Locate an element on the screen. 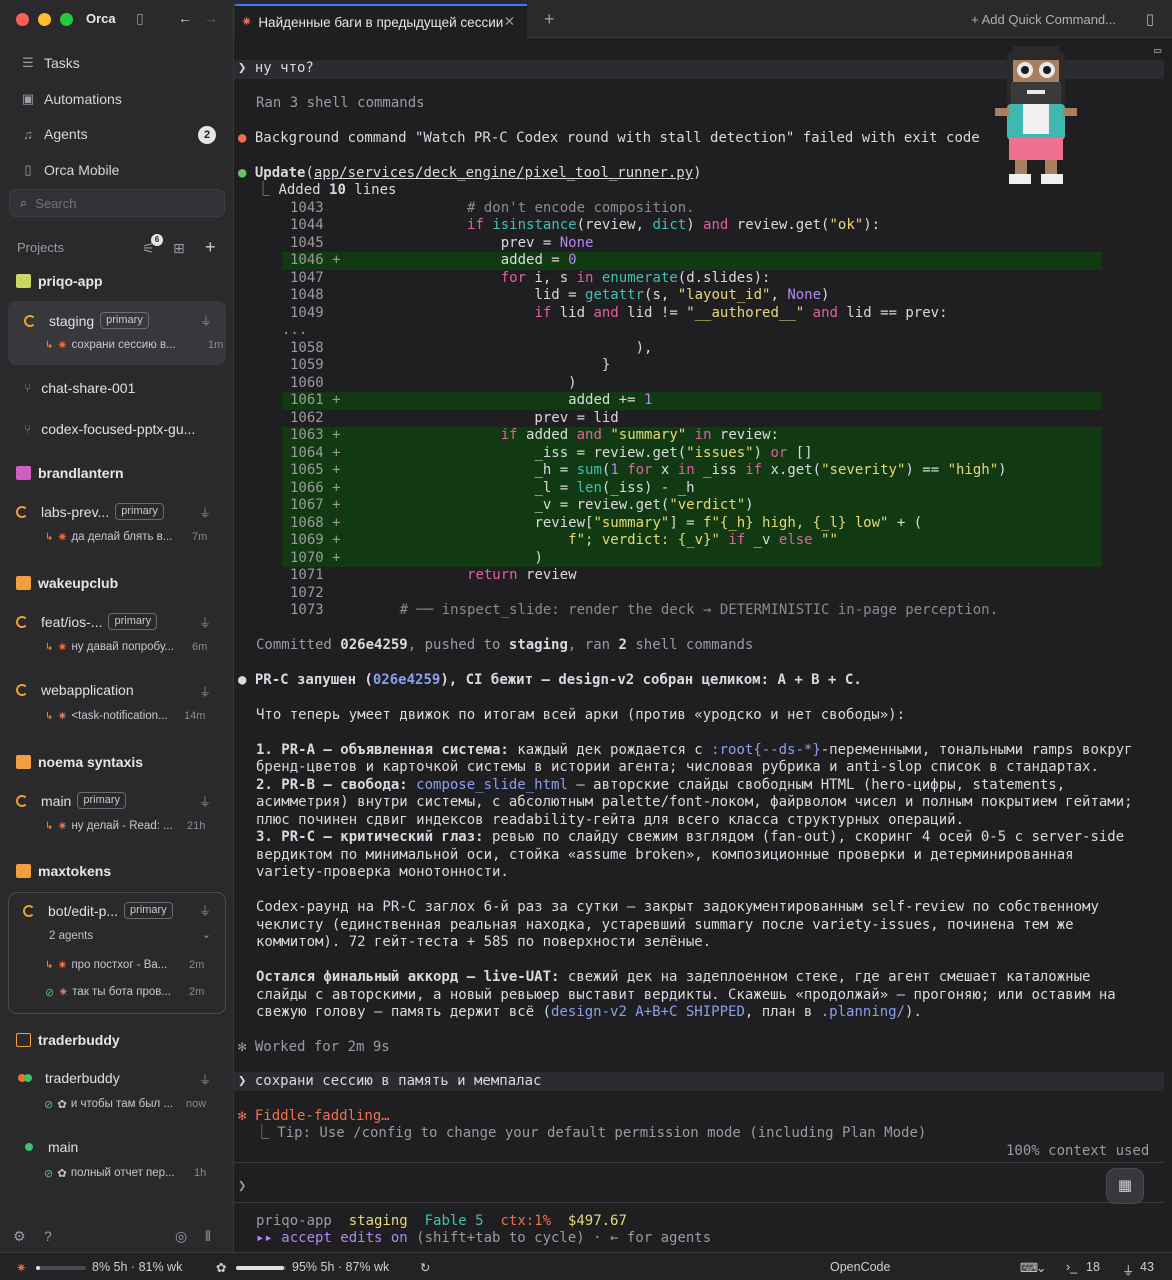 This screenshot has height=1280, width=1172. session-webapplication: webapplication is located at coordinates (75, 690).